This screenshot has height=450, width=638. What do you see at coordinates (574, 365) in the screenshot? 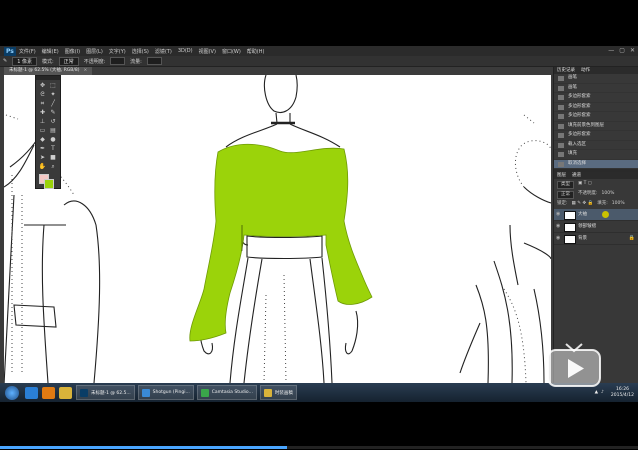
I see `play-icon` at bounding box center [574, 365].